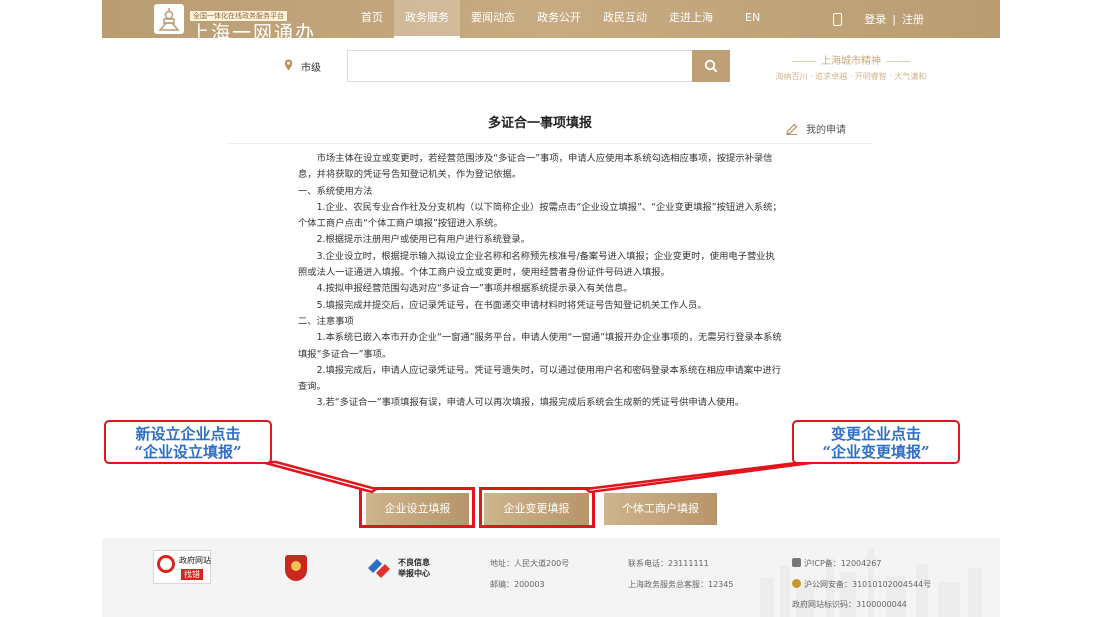  What do you see at coordinates (288, 65) in the screenshot?
I see `location-pin-icon` at bounding box center [288, 65].